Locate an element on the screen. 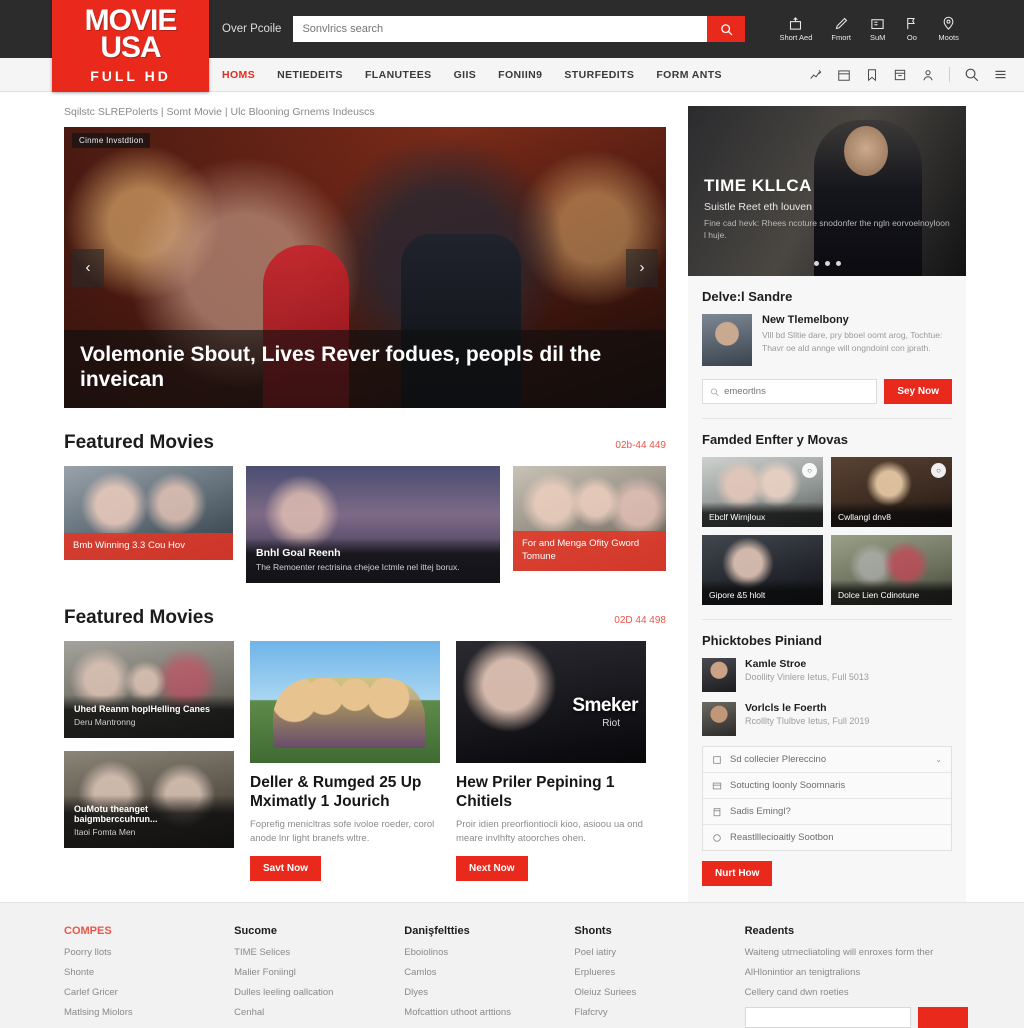 The height and width of the screenshot is (1028, 1024). nav-item-form-ants: FORM ANTS is located at coordinates (689, 75).